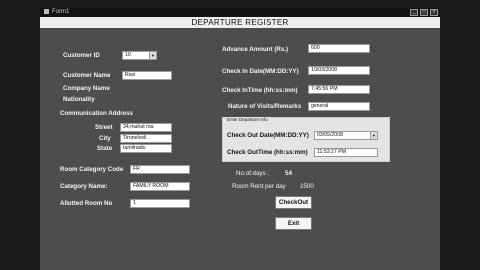 This screenshot has height=270, width=480. What do you see at coordinates (260, 90) in the screenshot?
I see `checkin-time-label: Check InTime (hh:ss:mm)` at bounding box center [260, 90].